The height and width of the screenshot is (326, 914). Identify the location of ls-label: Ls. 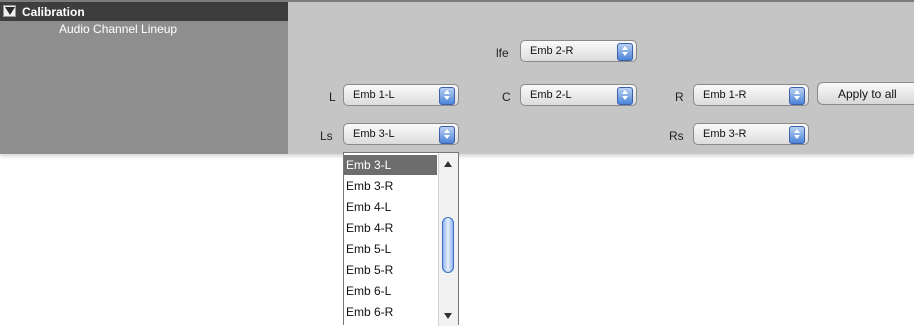
(326, 136).